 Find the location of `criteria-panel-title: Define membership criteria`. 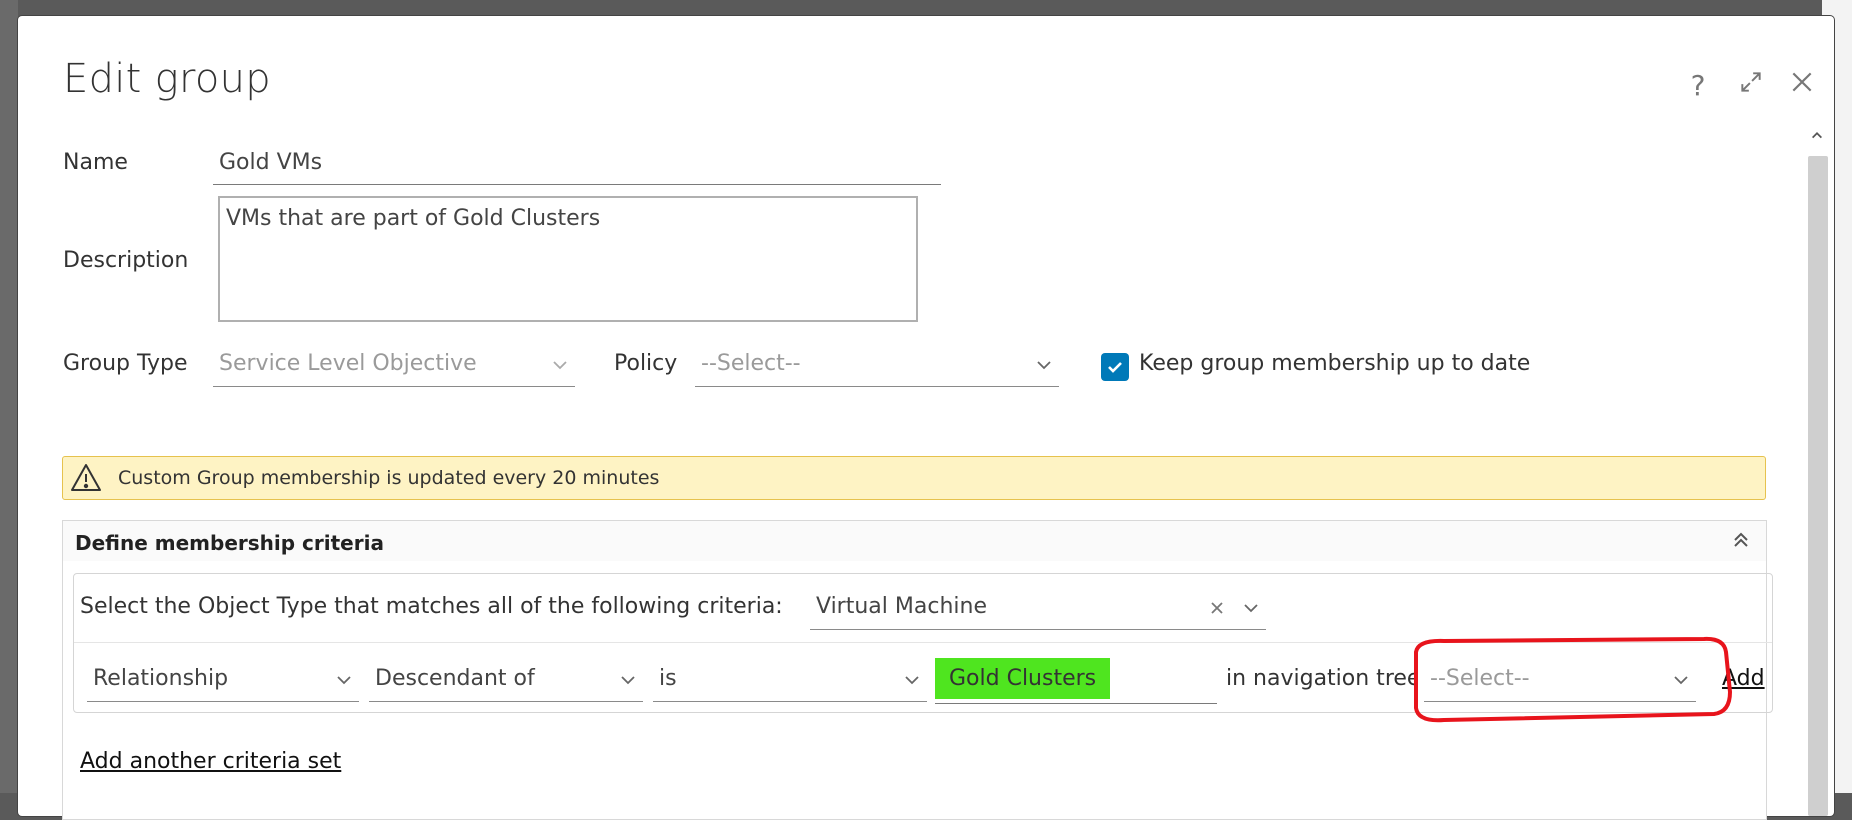

criteria-panel-title: Define membership criteria is located at coordinates (229, 543).